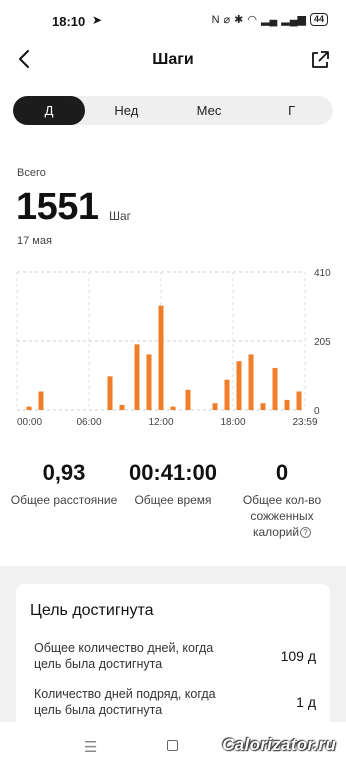 The width and height of the screenshot is (346, 768). I want to click on y-tick-label: 410, so click(322, 273).